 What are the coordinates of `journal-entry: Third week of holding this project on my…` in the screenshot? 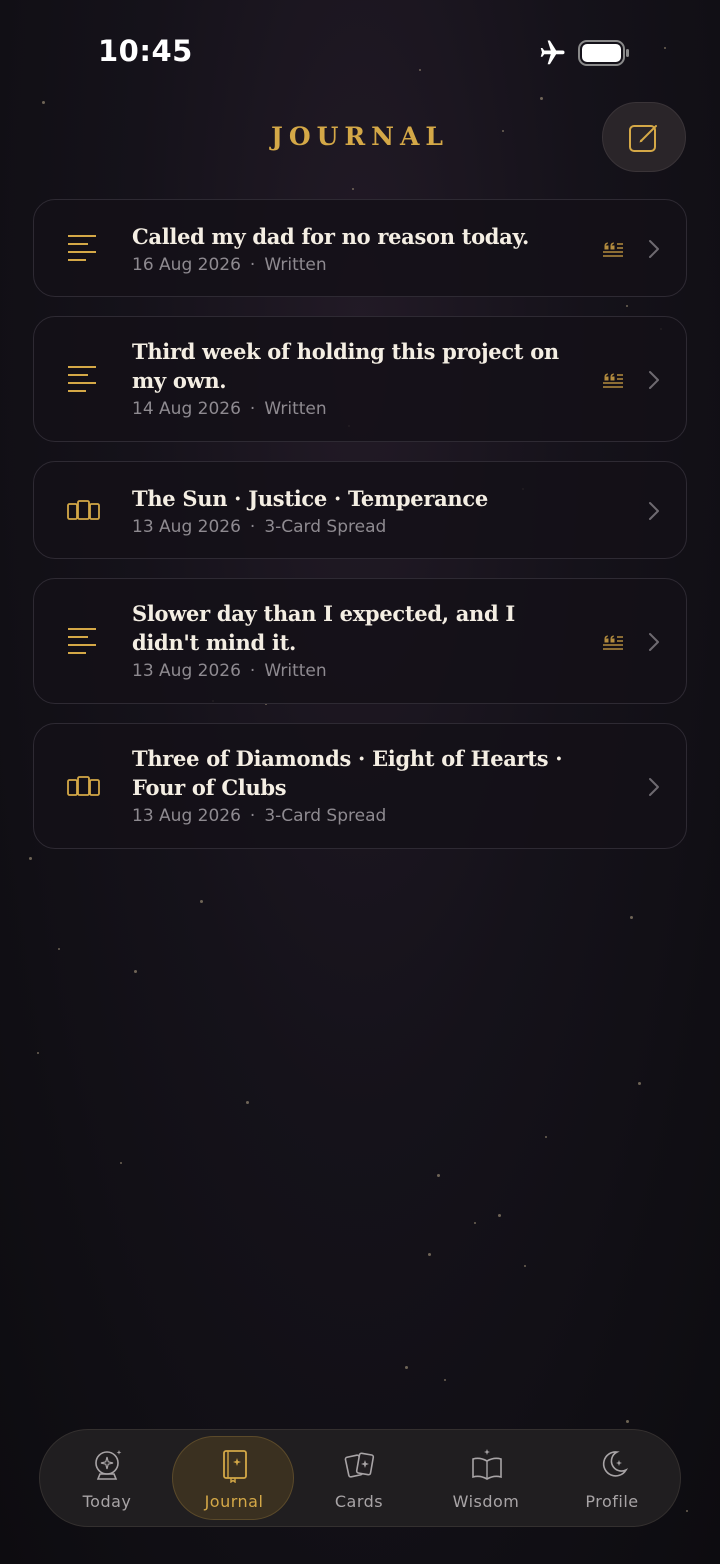 It's located at (360, 379).